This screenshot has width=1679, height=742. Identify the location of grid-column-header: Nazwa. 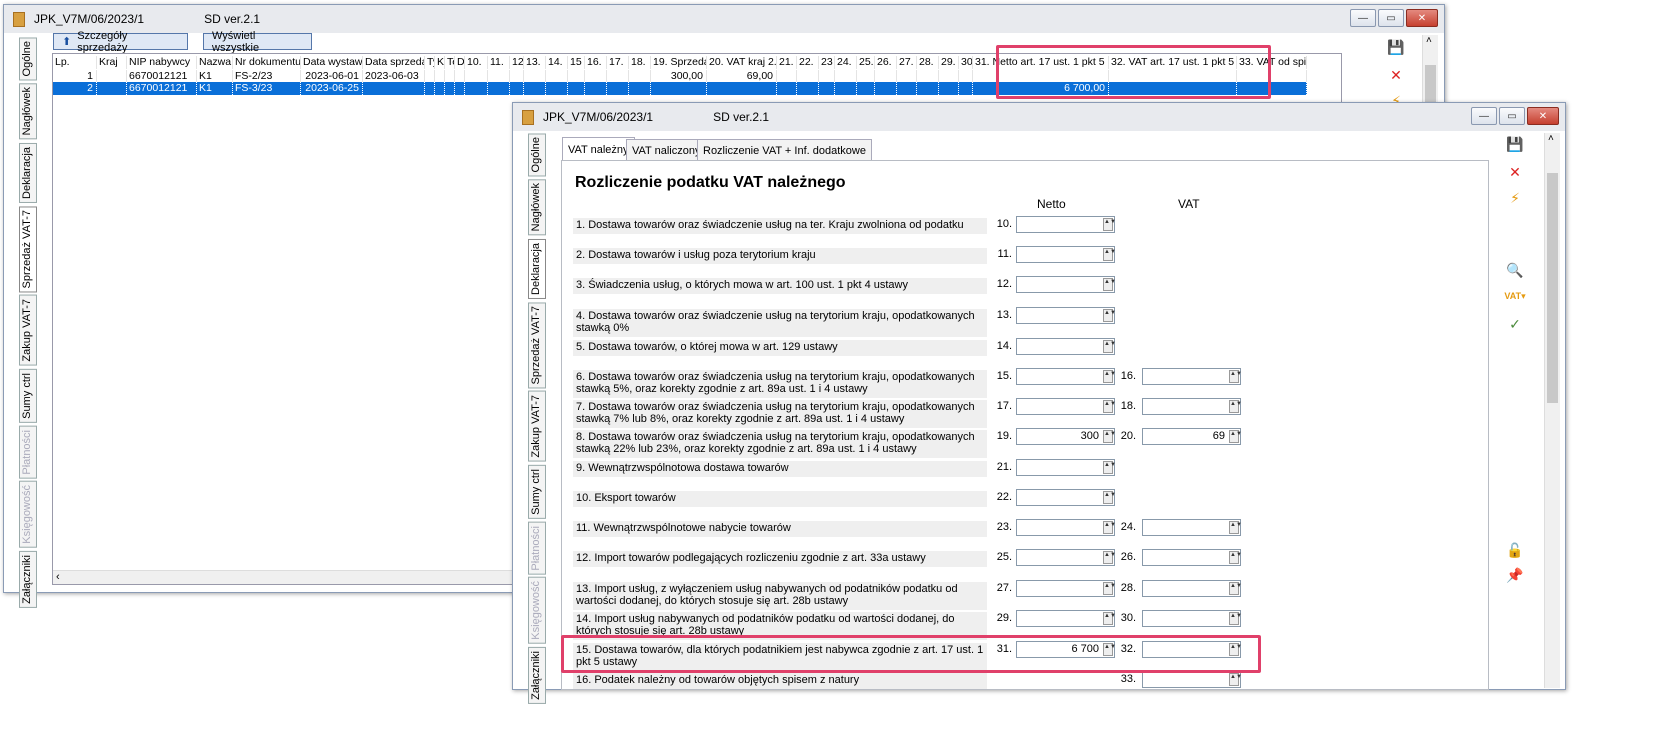
(215, 62).